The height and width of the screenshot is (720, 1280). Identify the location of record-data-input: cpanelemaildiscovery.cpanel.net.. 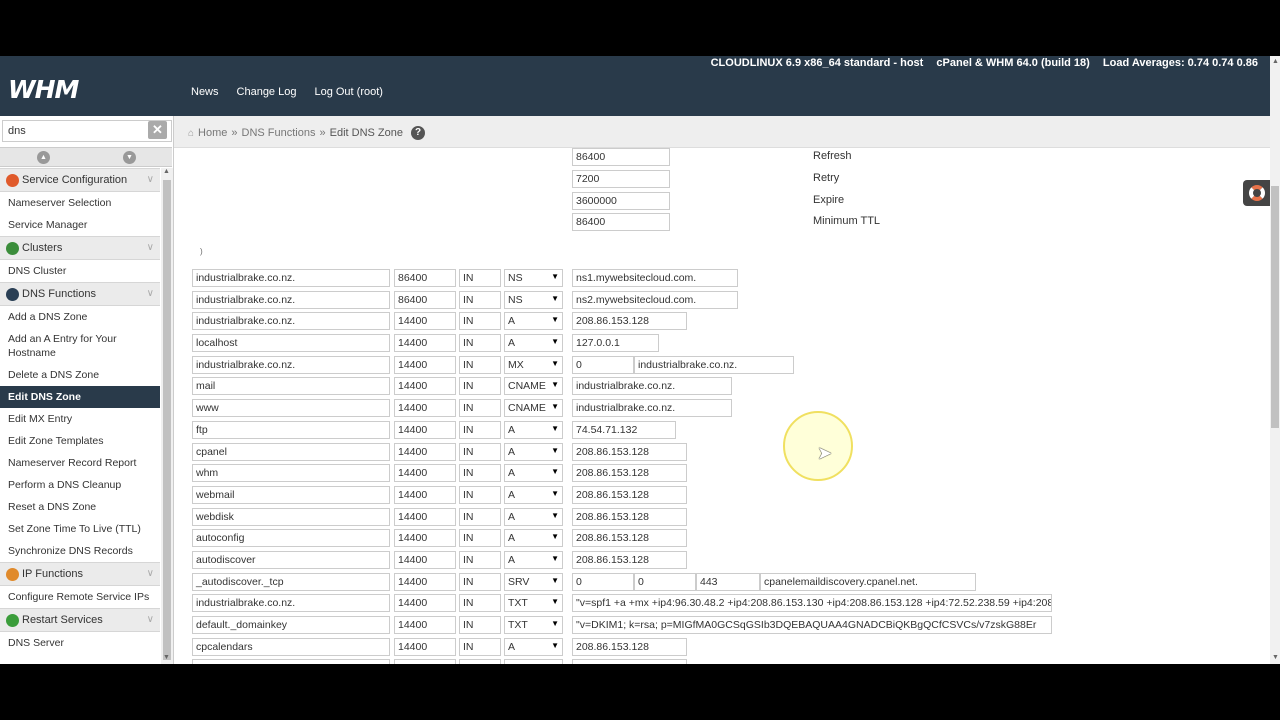
(868, 581).